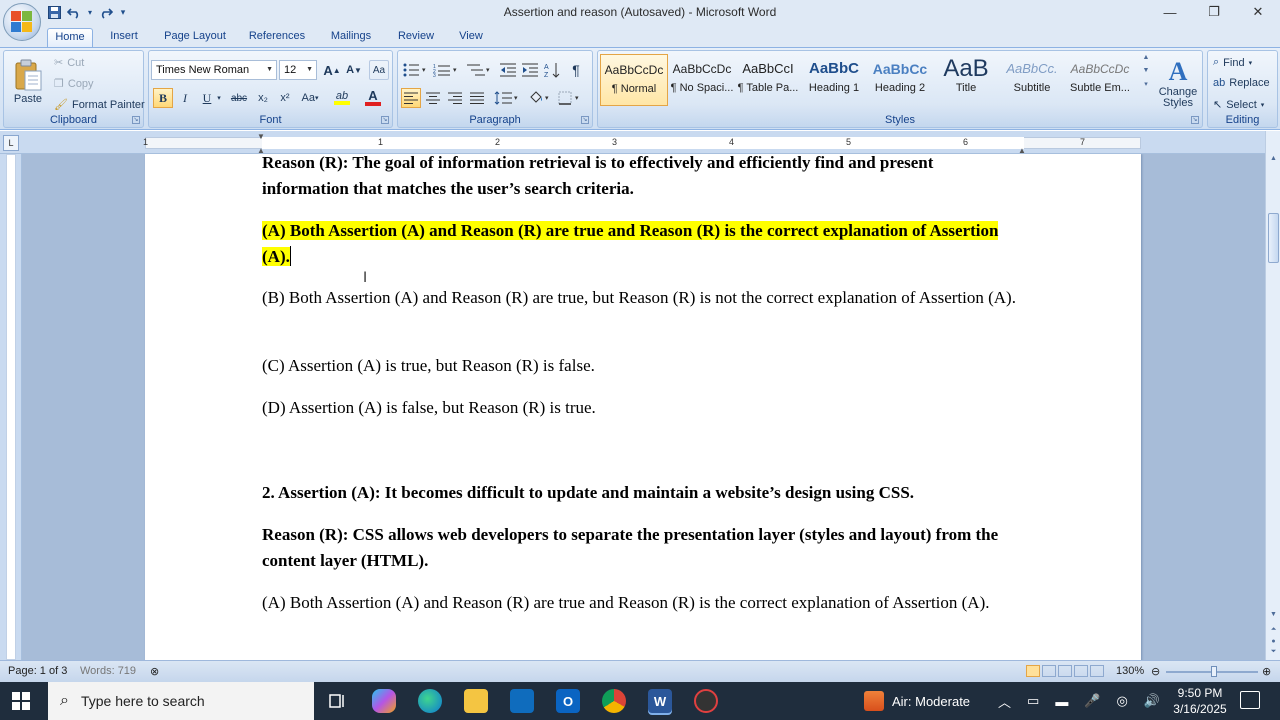 This screenshot has width=1280, height=720. Describe the element at coordinates (298, 70) in the screenshot. I see `font-size-combo: 12 ▼` at that location.